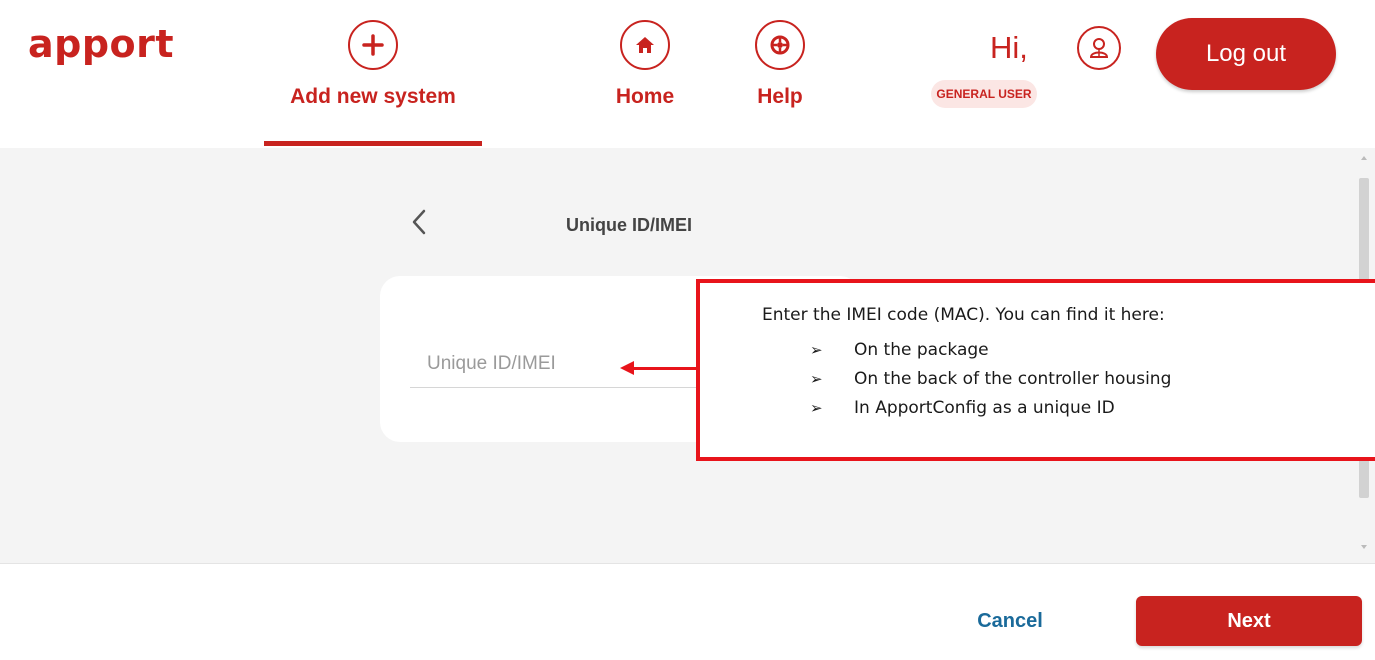  Describe the element at coordinates (1009, 47) in the screenshot. I see `user-greeting: Hi,` at that location.